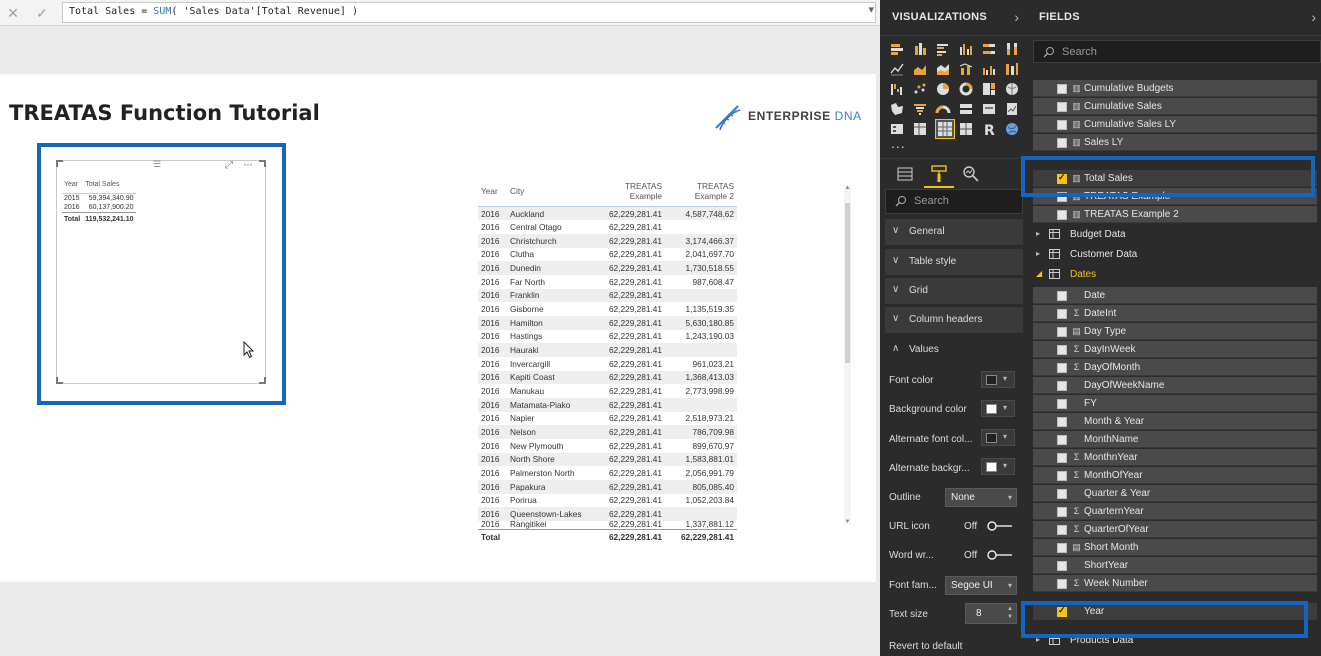 The height and width of the screenshot is (656, 1321). What do you see at coordinates (1175, 565) in the screenshot?
I see `field-shortyear: ShortYear` at bounding box center [1175, 565].